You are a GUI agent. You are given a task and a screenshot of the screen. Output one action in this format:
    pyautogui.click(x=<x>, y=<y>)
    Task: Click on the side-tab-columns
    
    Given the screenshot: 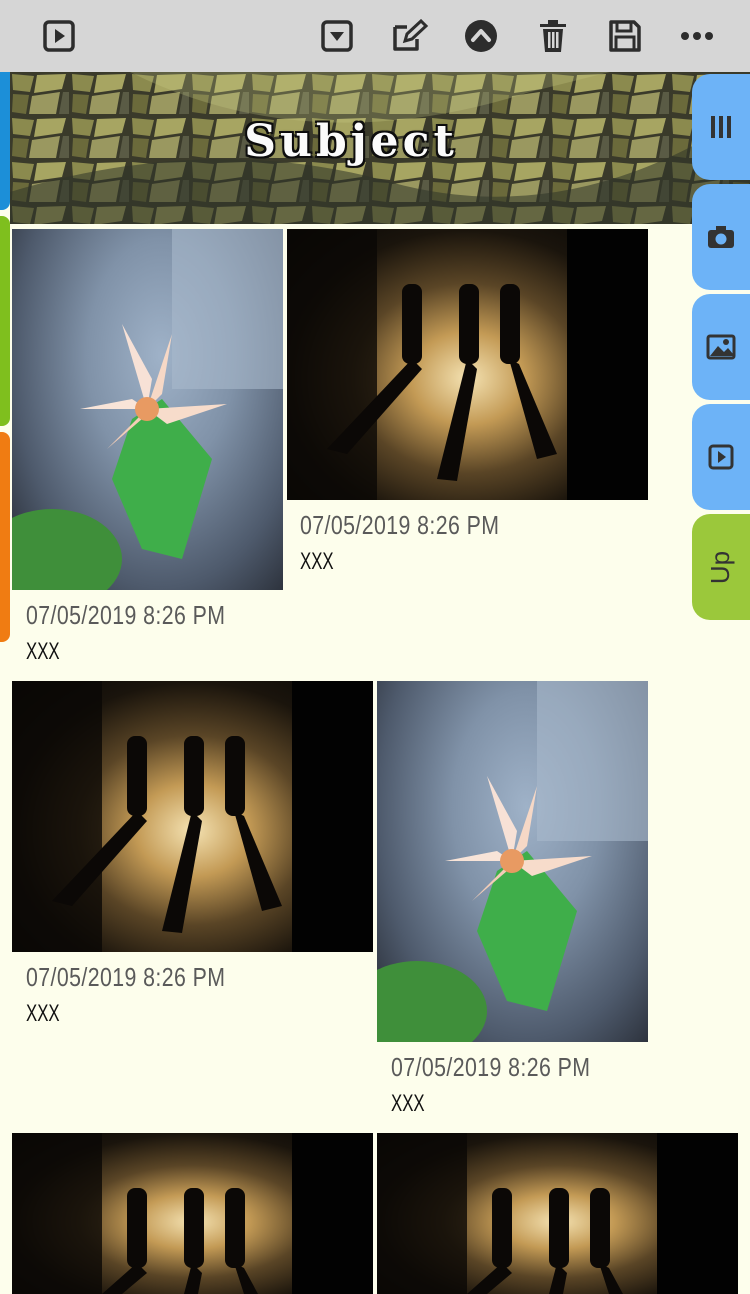 What is the action you would take?
    pyautogui.click(x=721, y=127)
    